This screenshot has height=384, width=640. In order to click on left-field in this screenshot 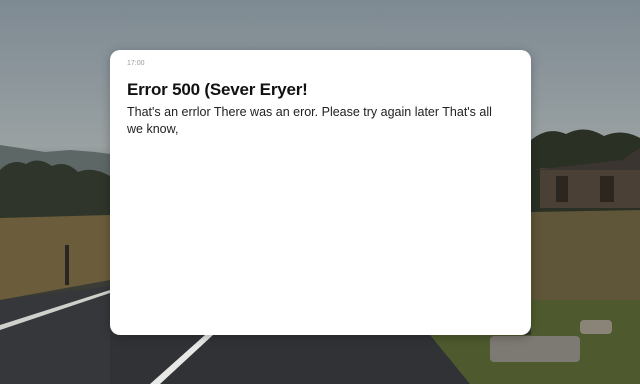, I will do `click(55, 257)`.